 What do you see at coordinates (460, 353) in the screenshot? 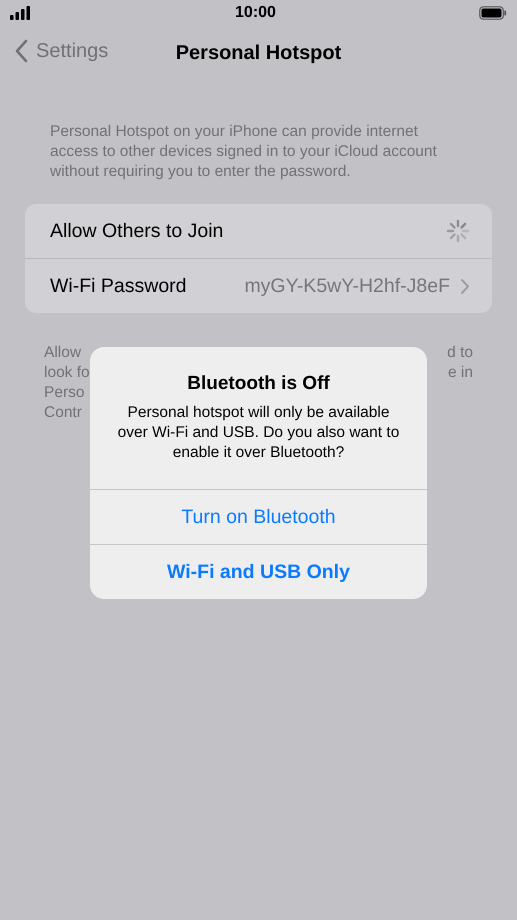
I see `footer-text: d to` at bounding box center [460, 353].